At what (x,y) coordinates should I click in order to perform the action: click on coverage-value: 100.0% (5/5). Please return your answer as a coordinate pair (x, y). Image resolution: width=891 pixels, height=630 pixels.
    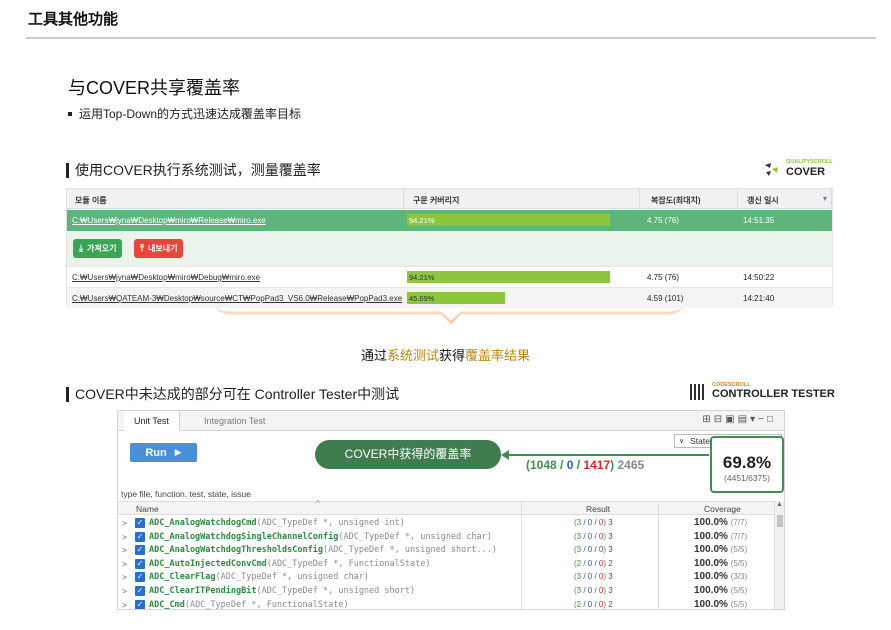
    Looking at the image, I should click on (720, 590).